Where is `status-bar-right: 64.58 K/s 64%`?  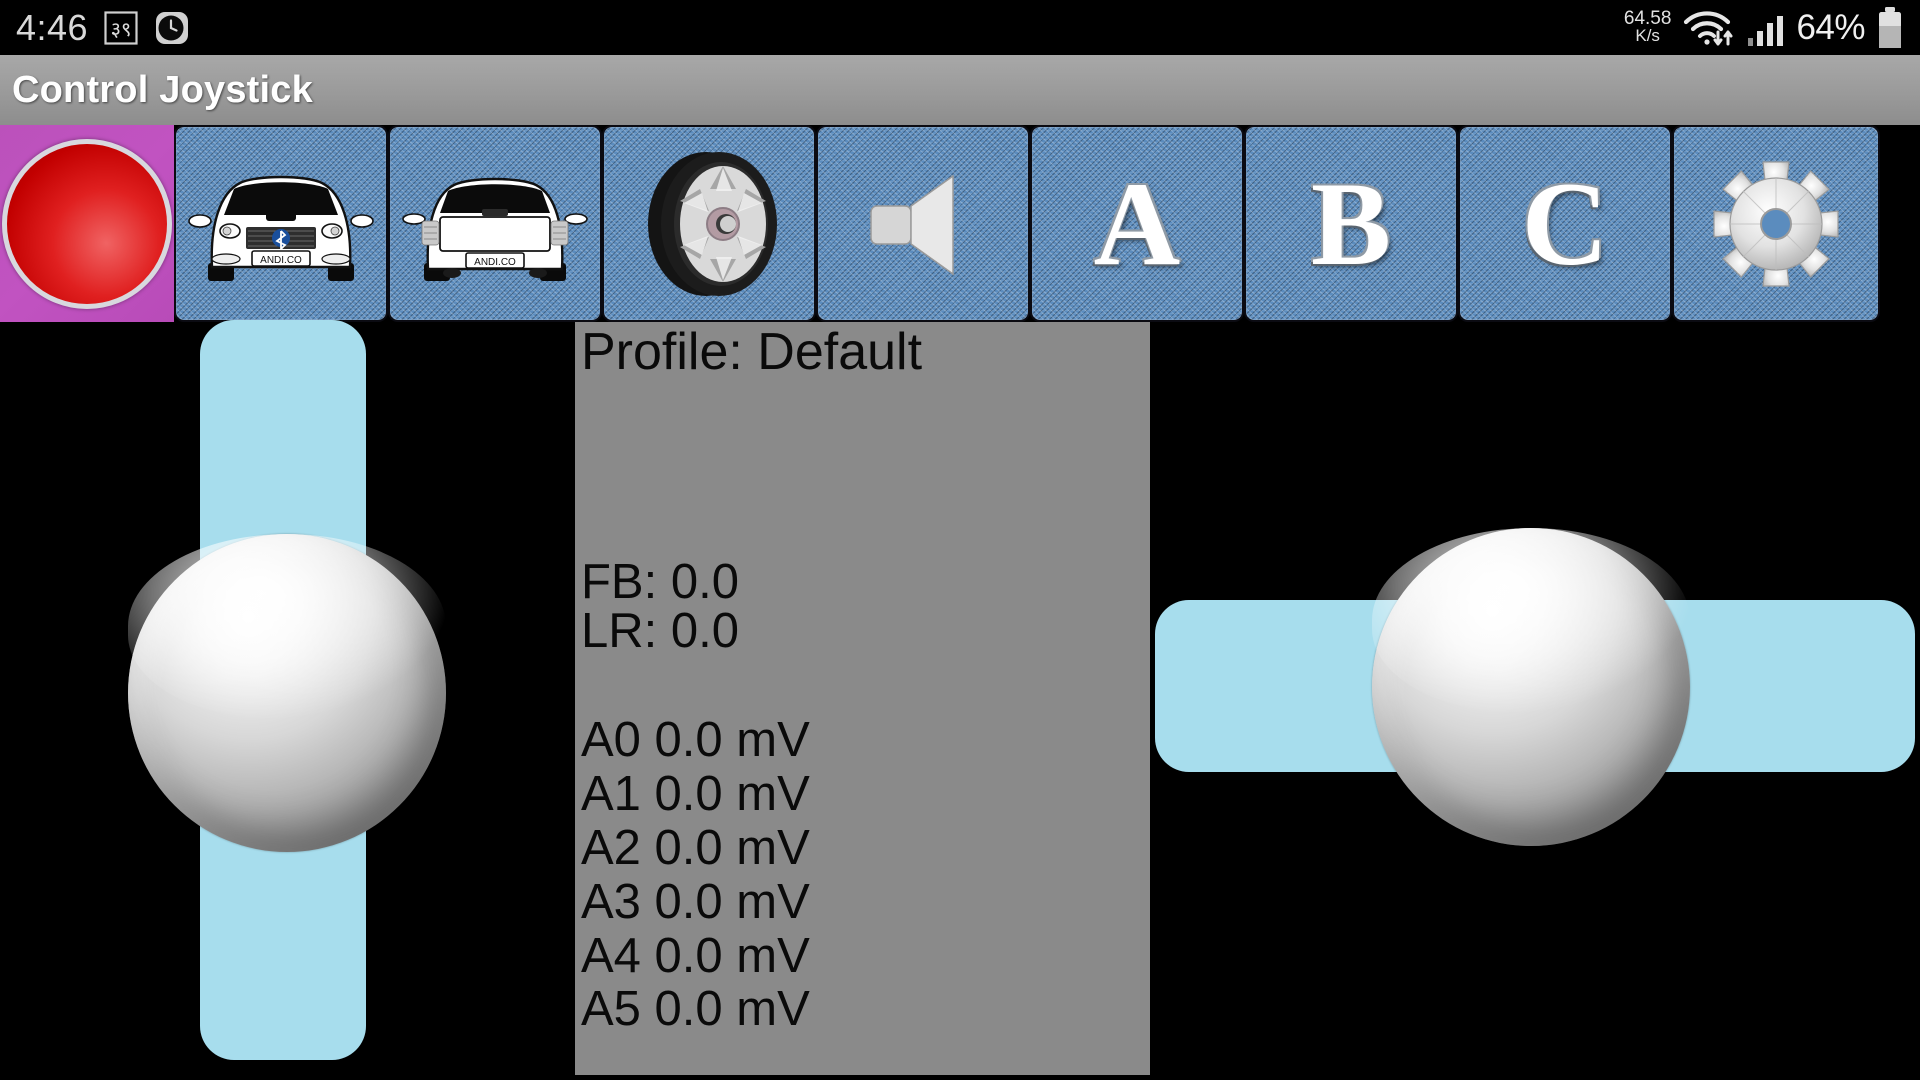
status-bar-right: 64.58 K/s 64% is located at coordinates (1764, 28).